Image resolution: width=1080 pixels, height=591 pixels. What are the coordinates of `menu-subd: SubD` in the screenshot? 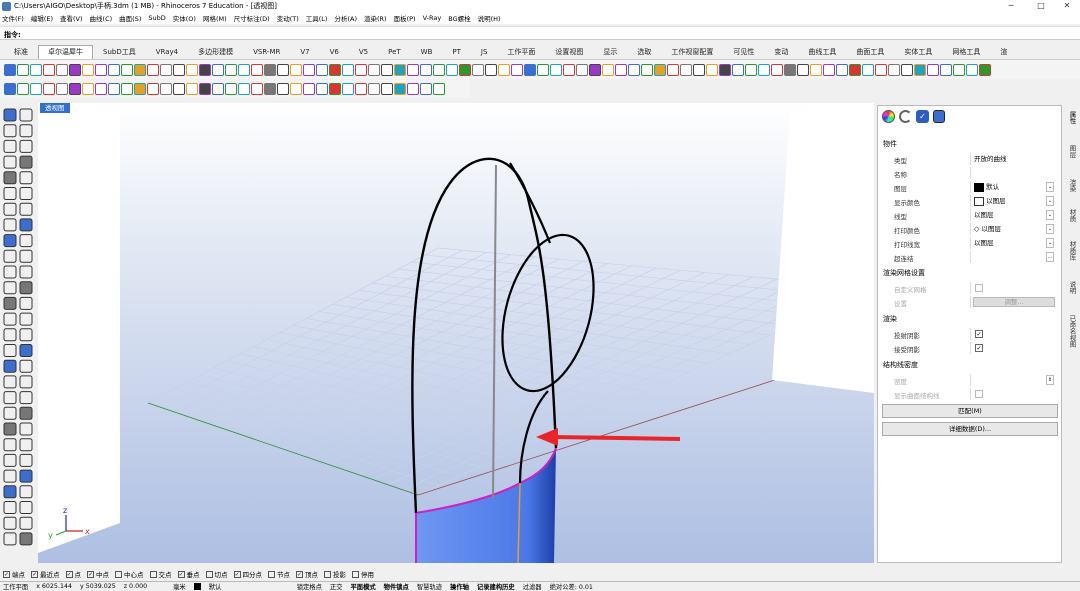 It's located at (156, 18).